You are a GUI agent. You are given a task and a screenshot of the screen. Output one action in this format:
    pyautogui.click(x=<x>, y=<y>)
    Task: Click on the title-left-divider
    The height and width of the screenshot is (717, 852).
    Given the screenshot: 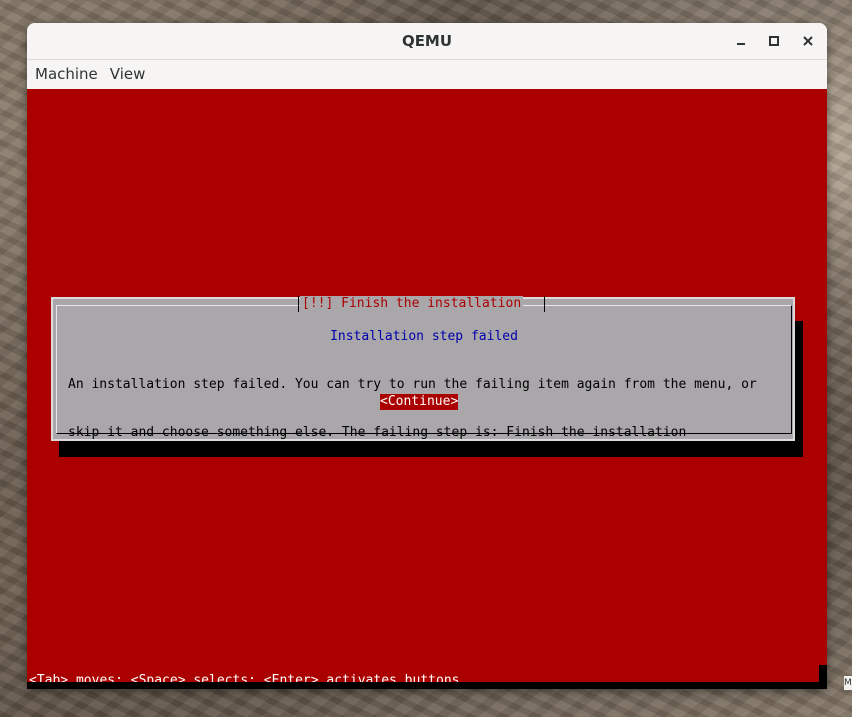 What is the action you would take?
    pyautogui.click(x=298, y=304)
    